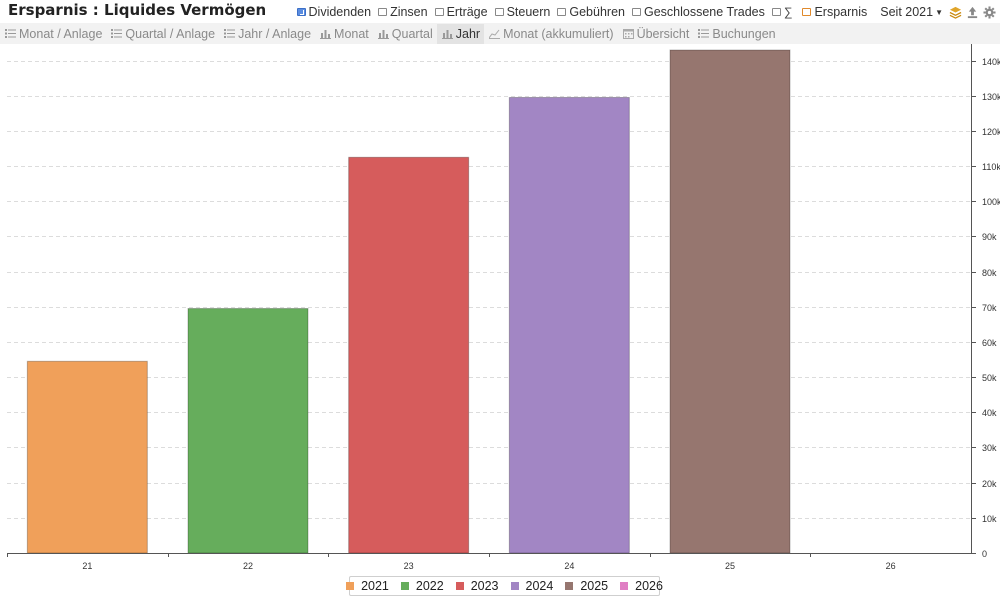  Describe the element at coordinates (629, 33) in the screenshot. I see `calendar-icon` at that location.